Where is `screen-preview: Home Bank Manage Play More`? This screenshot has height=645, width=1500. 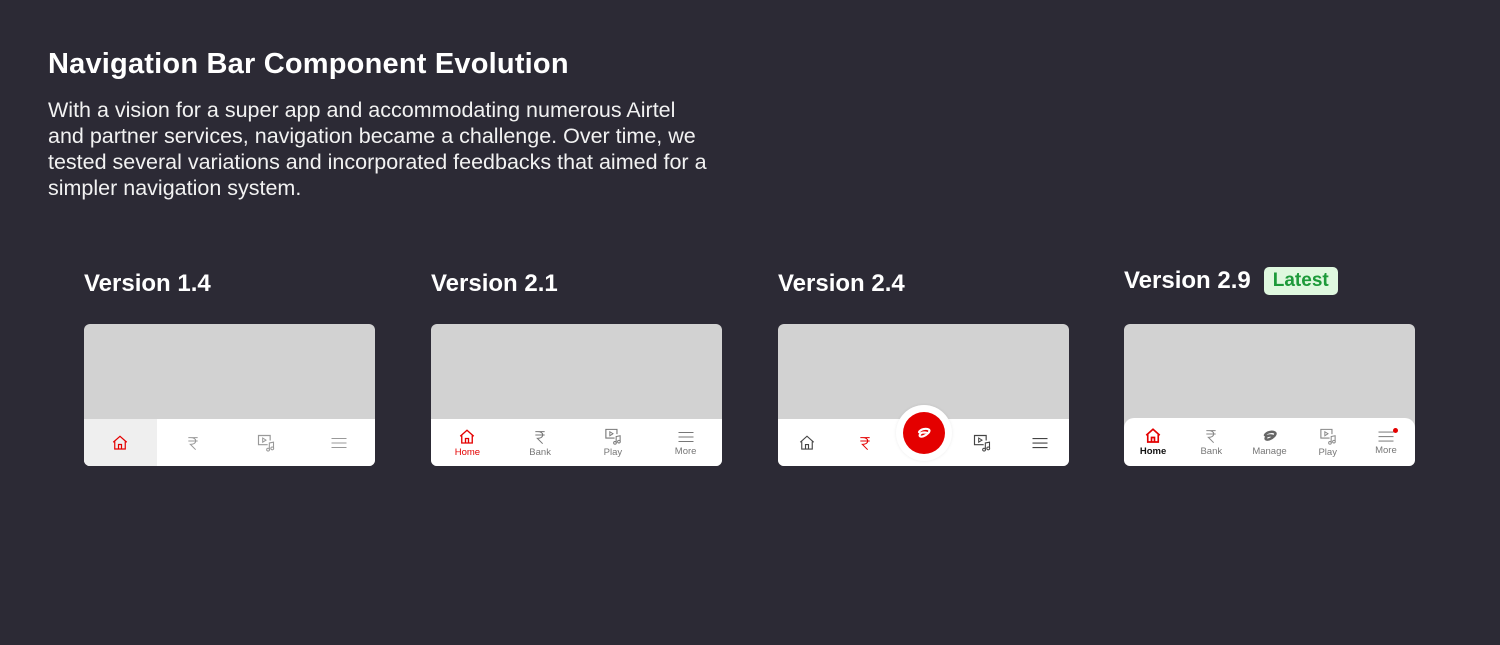
screen-preview: Home Bank Manage Play More is located at coordinates (1269, 395).